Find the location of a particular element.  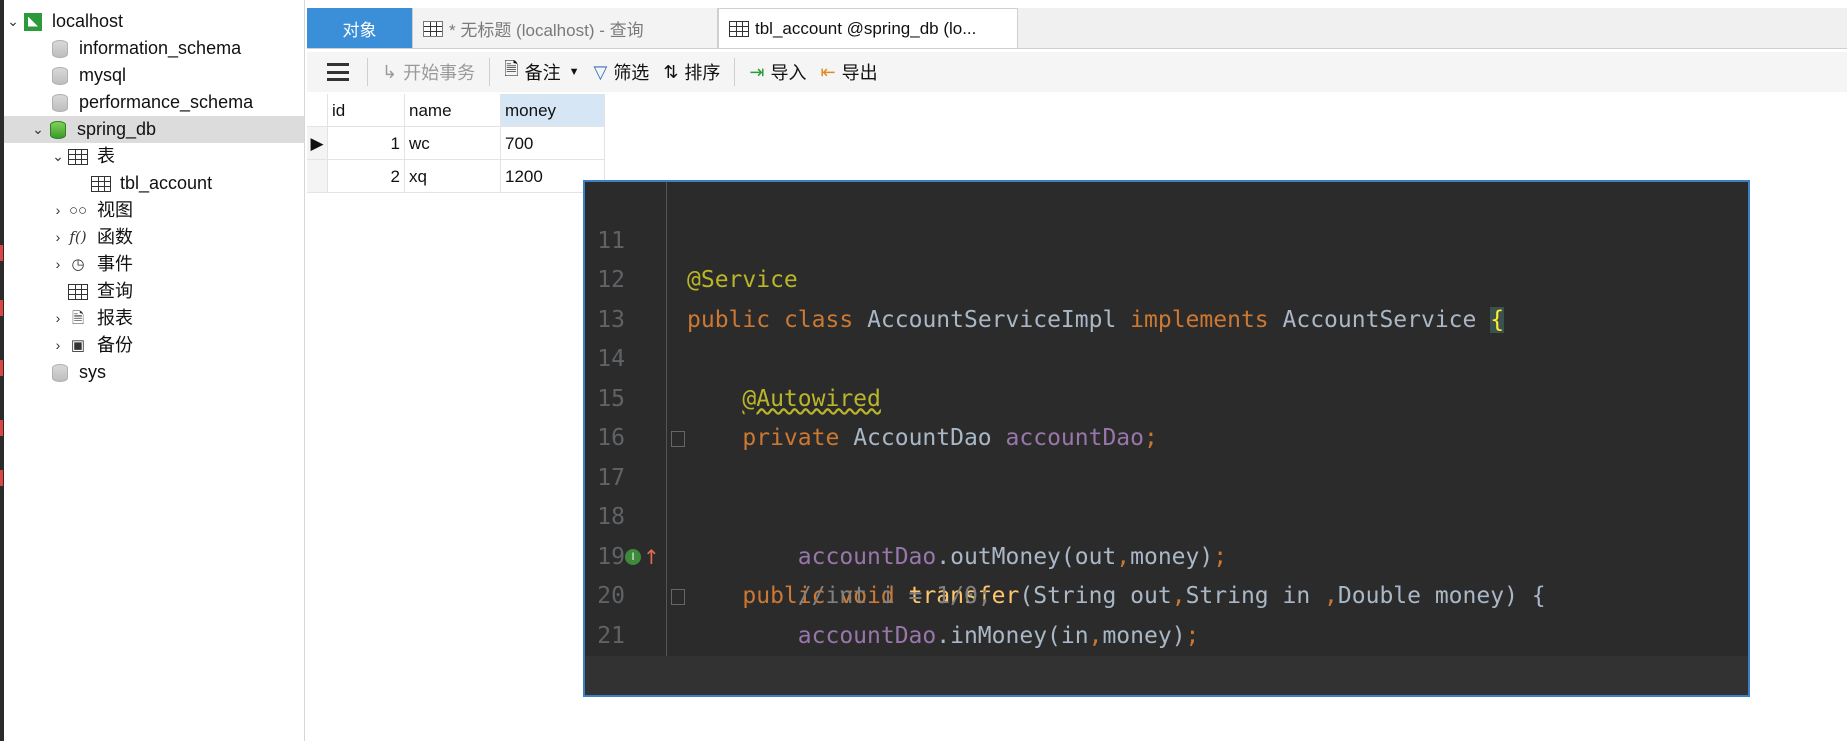

tree-item-backups: › ▣ 备份 is located at coordinates (154, 345).